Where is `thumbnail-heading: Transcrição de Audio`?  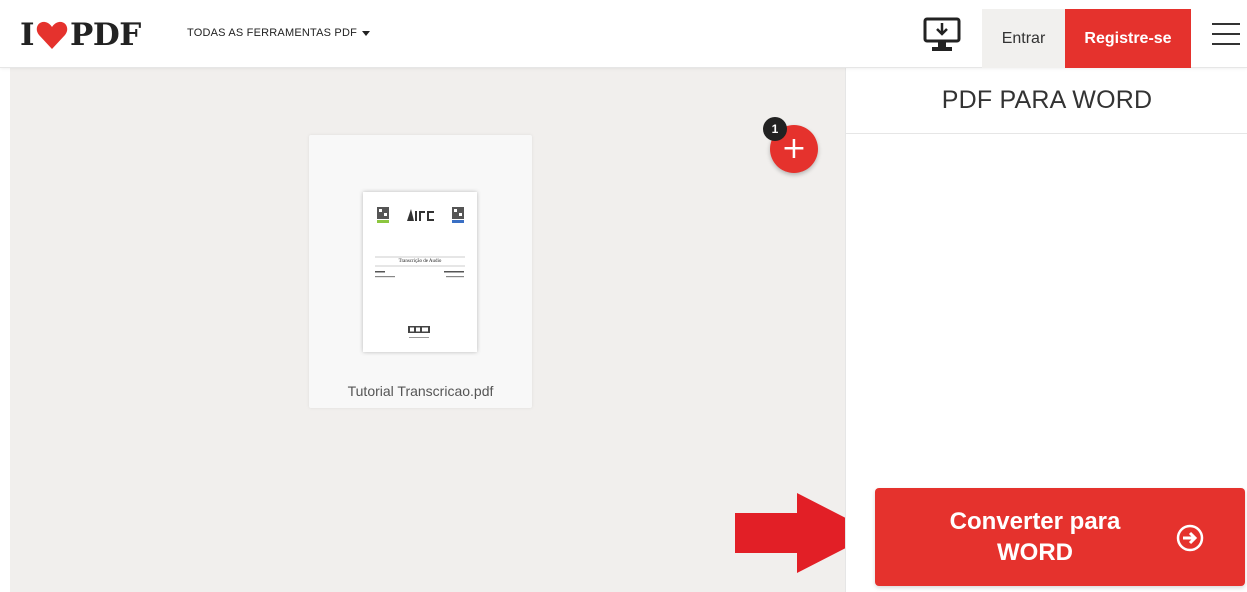
thumbnail-heading: Transcrição de Audio is located at coordinates (420, 261).